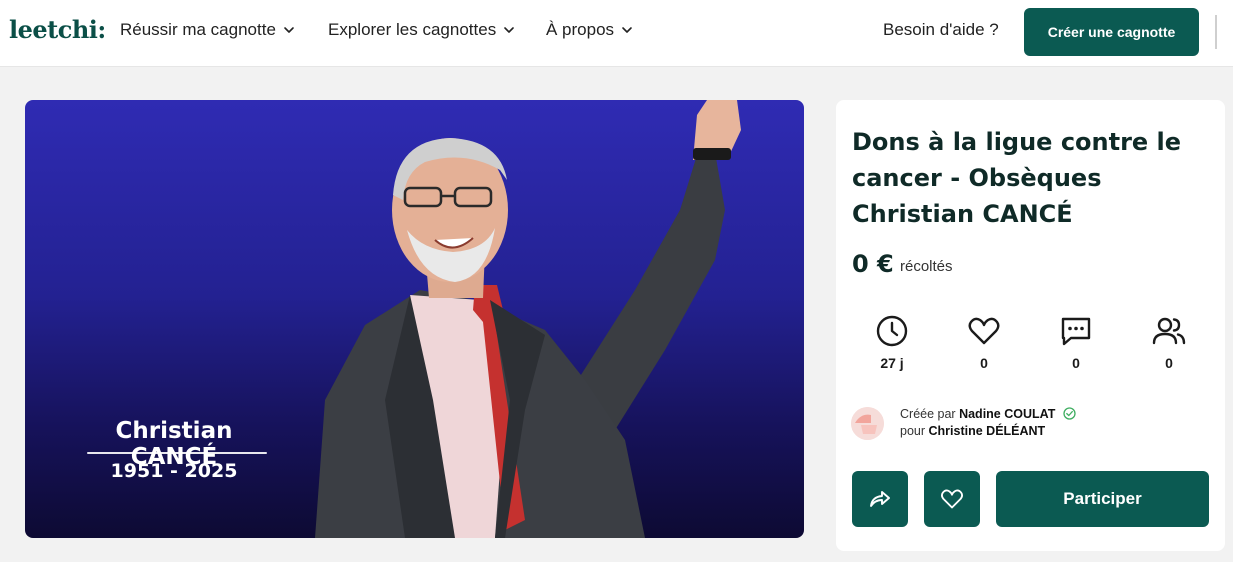  I want to click on like-button, so click(952, 499).